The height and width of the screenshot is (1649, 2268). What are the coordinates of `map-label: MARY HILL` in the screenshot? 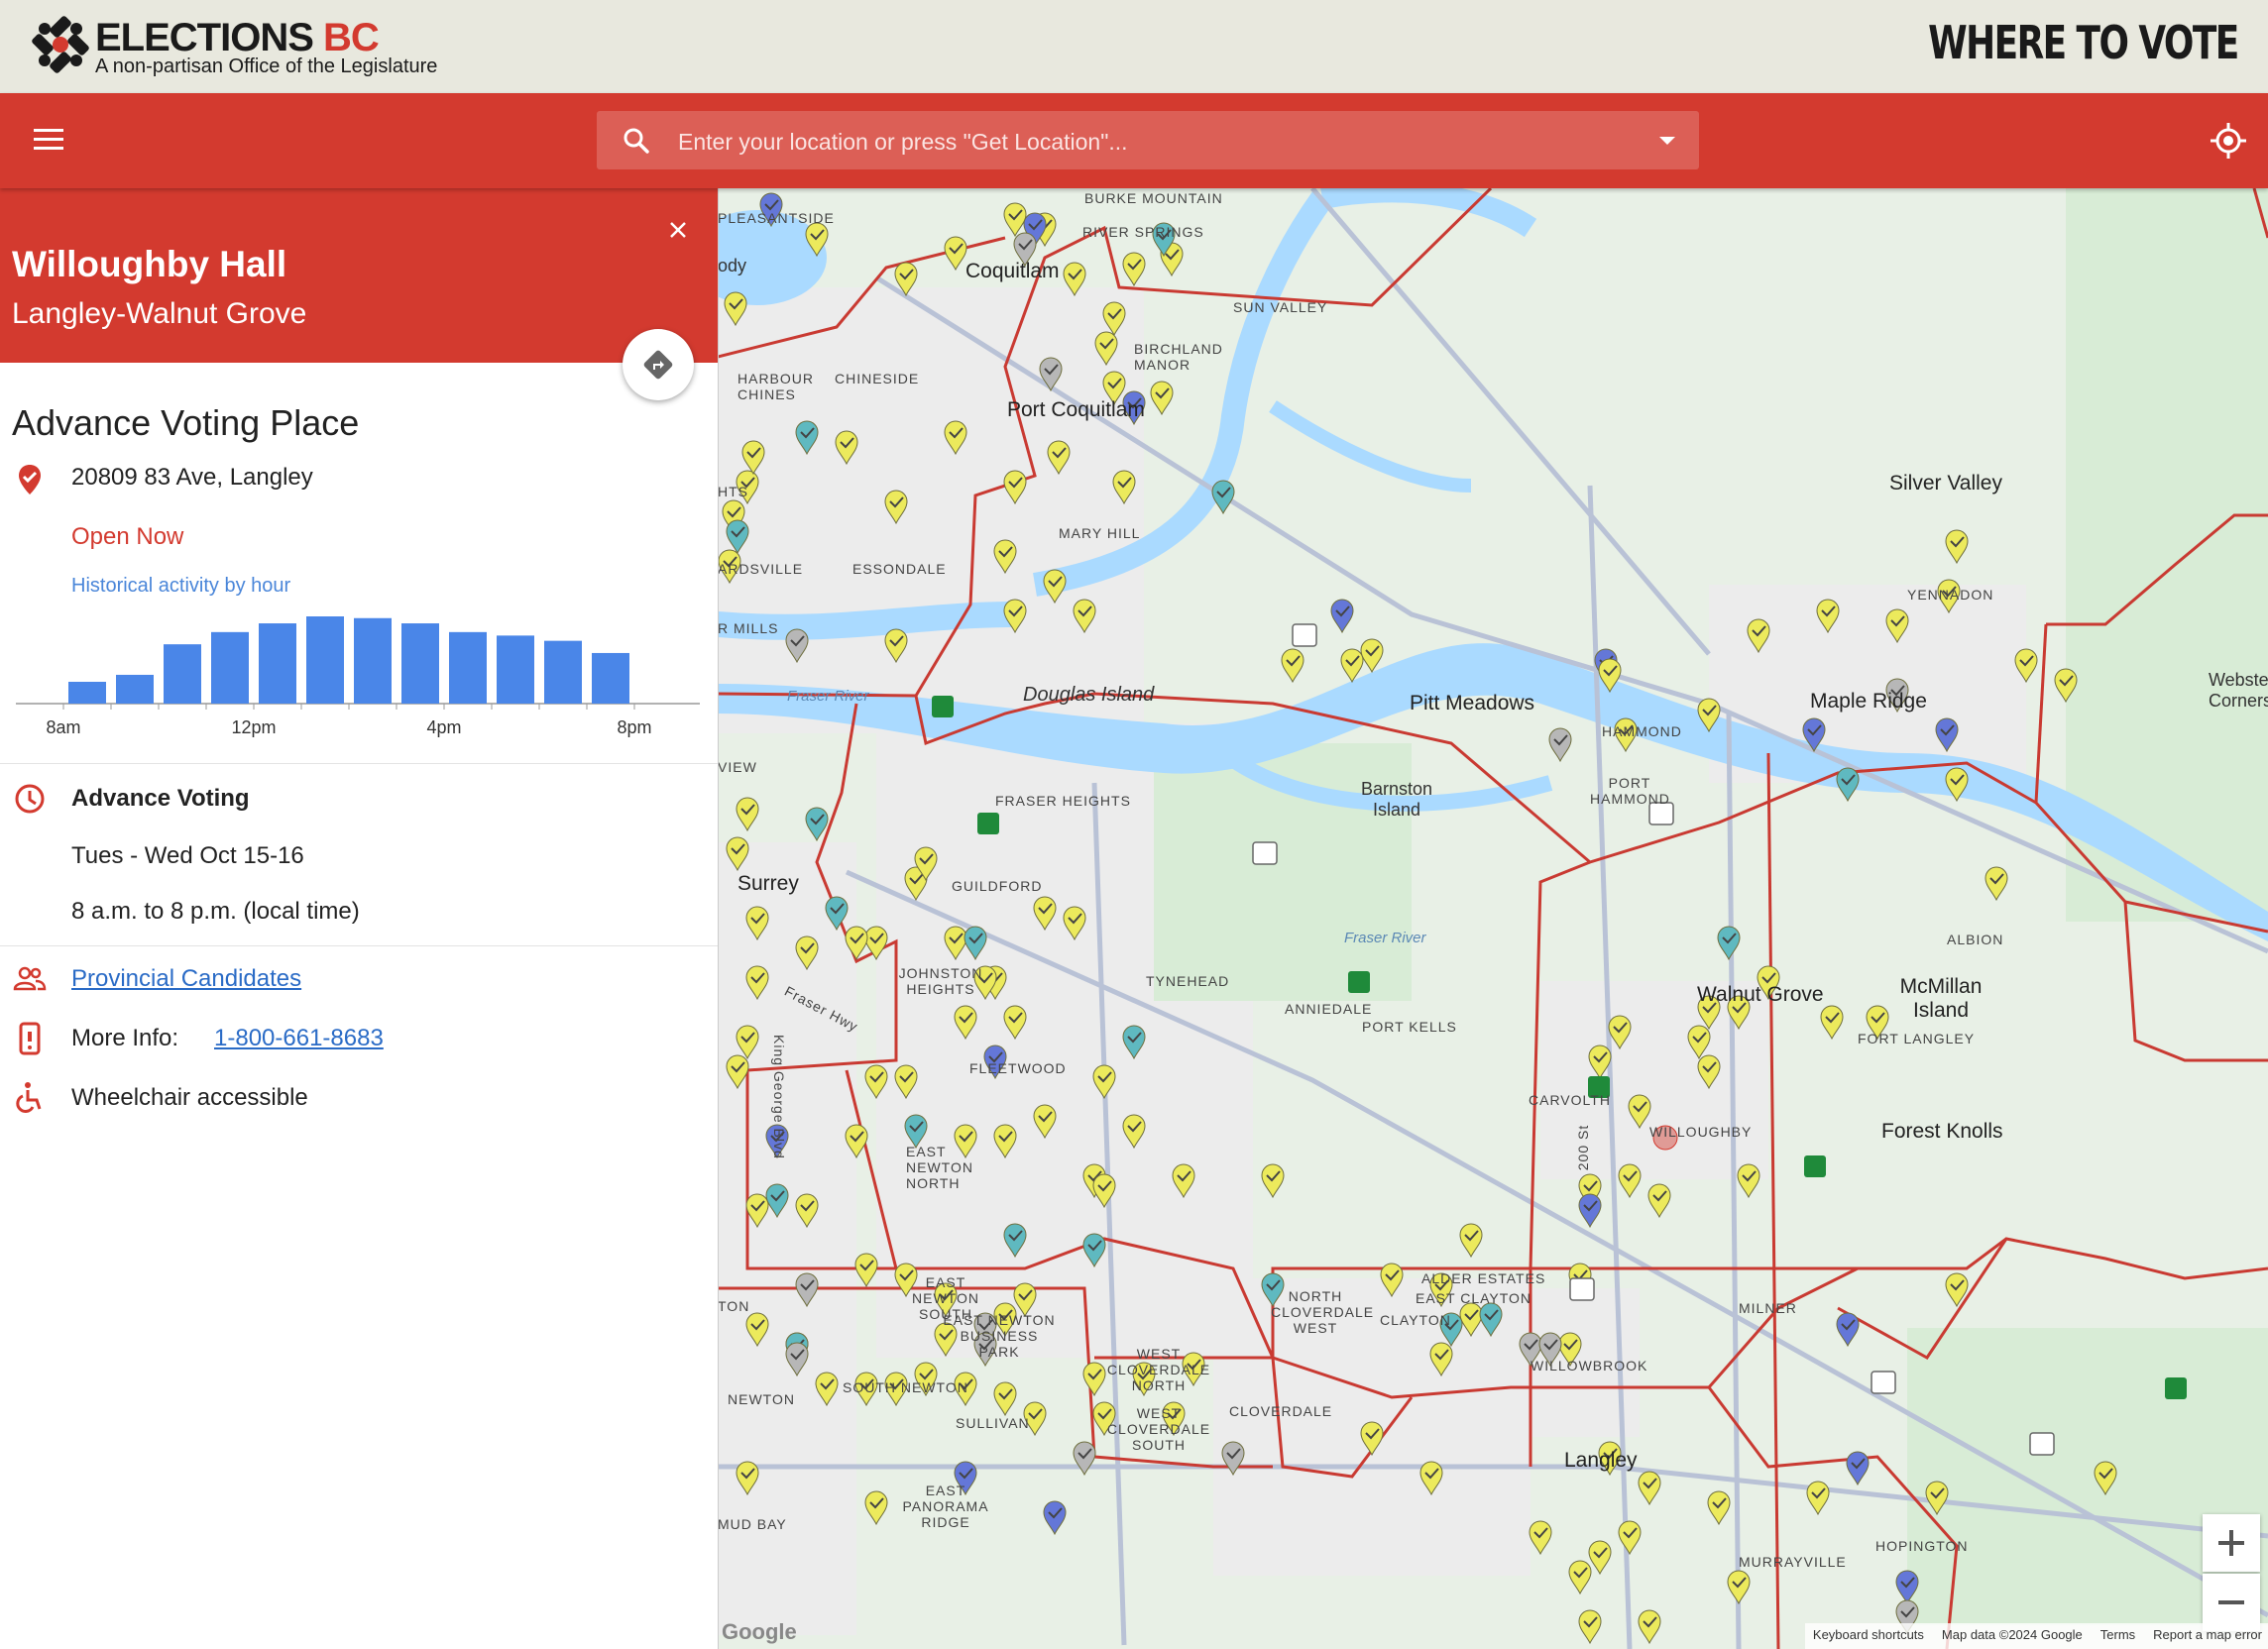 It's located at (1100, 533).